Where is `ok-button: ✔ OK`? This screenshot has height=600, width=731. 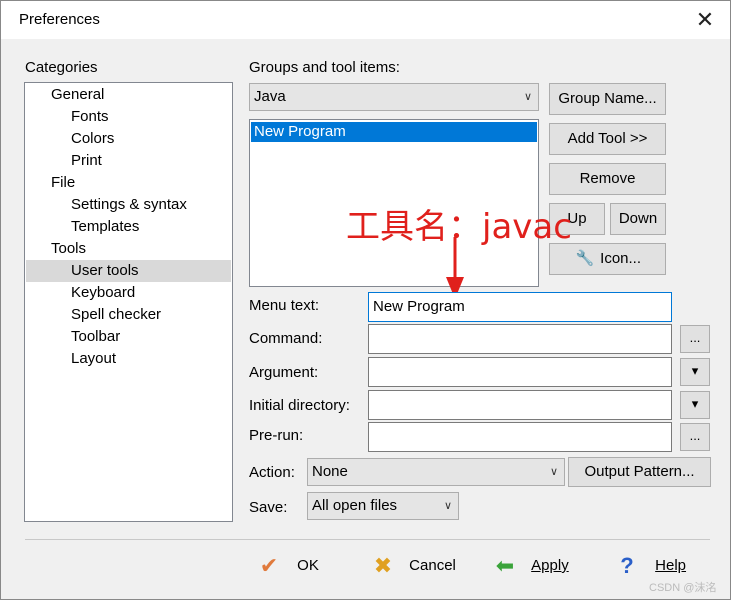 ok-button: ✔ OK is located at coordinates (295, 566).